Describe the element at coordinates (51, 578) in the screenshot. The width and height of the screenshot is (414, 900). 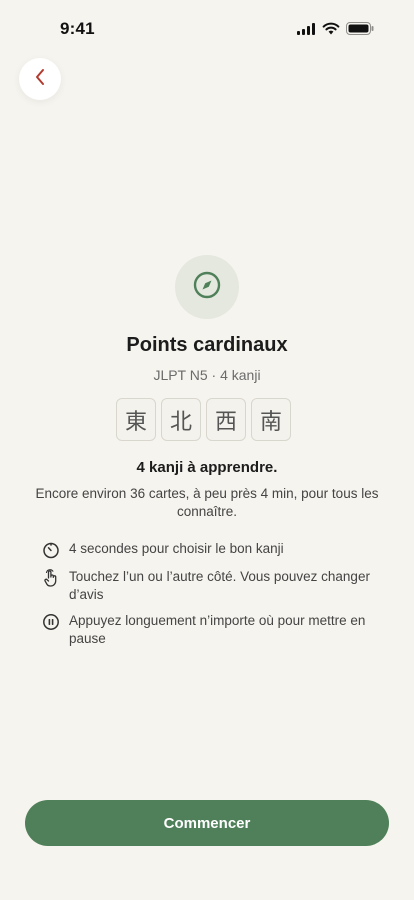
I see `tap-hand-icon` at that location.